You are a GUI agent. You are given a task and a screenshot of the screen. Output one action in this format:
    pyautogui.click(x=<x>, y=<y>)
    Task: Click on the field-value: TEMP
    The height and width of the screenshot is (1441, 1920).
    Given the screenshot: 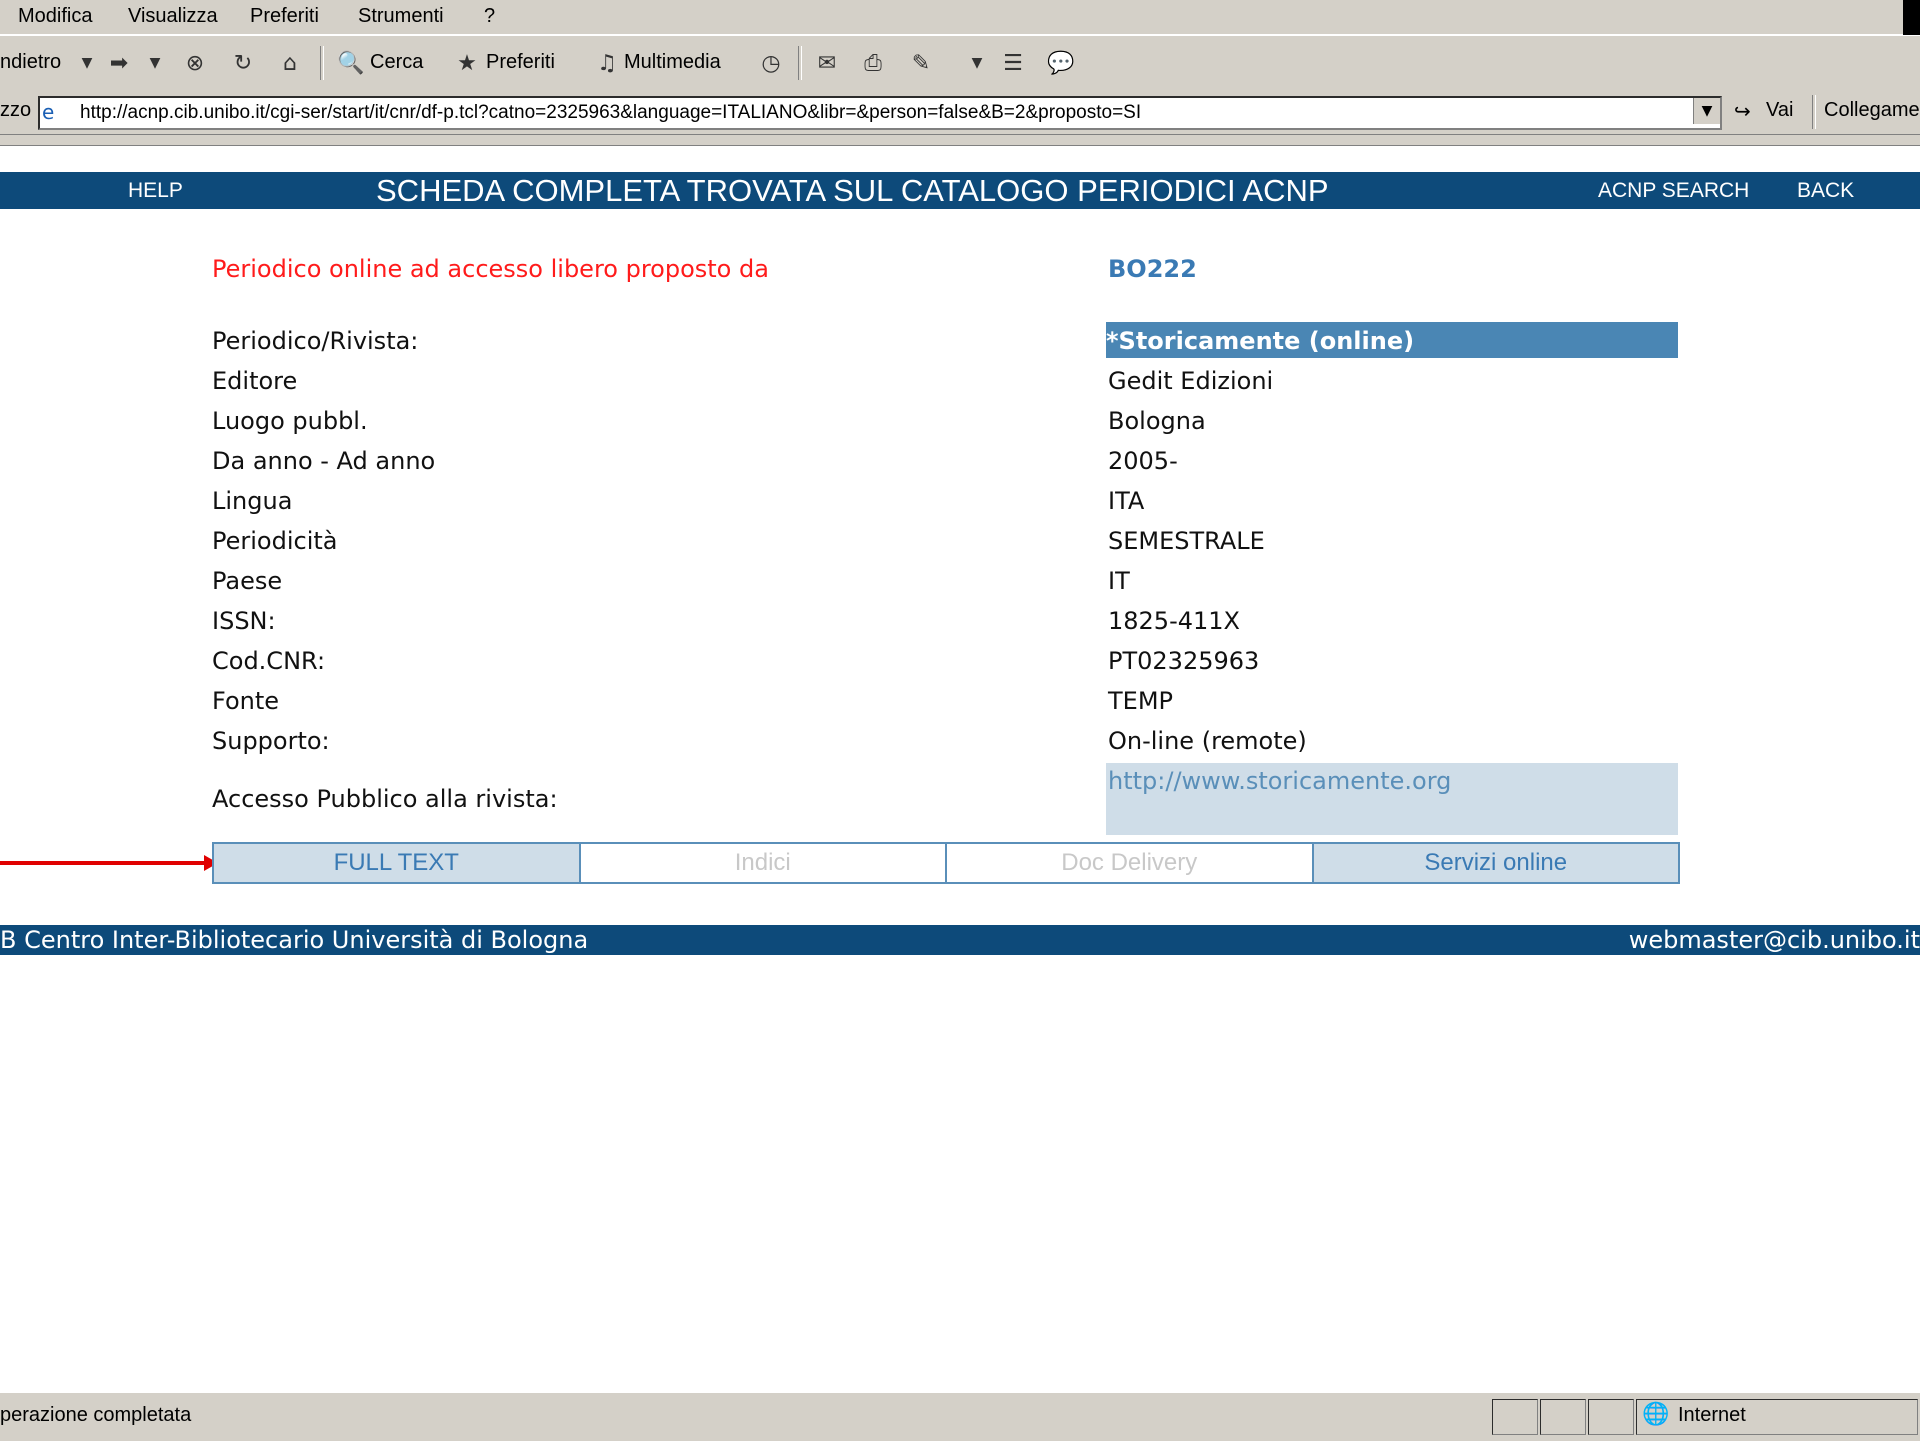 What is the action you would take?
    pyautogui.click(x=1141, y=701)
    